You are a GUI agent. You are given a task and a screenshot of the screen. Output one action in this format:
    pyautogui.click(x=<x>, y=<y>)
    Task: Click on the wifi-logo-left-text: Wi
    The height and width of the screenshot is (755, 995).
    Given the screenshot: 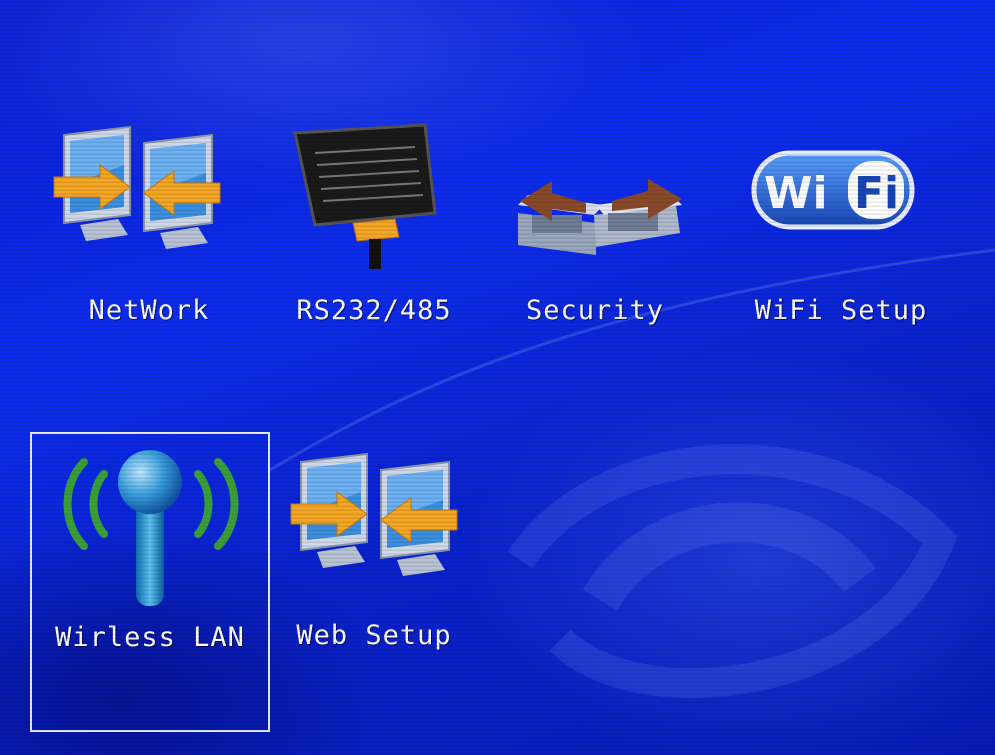 What is the action you would take?
    pyautogui.click(x=796, y=193)
    